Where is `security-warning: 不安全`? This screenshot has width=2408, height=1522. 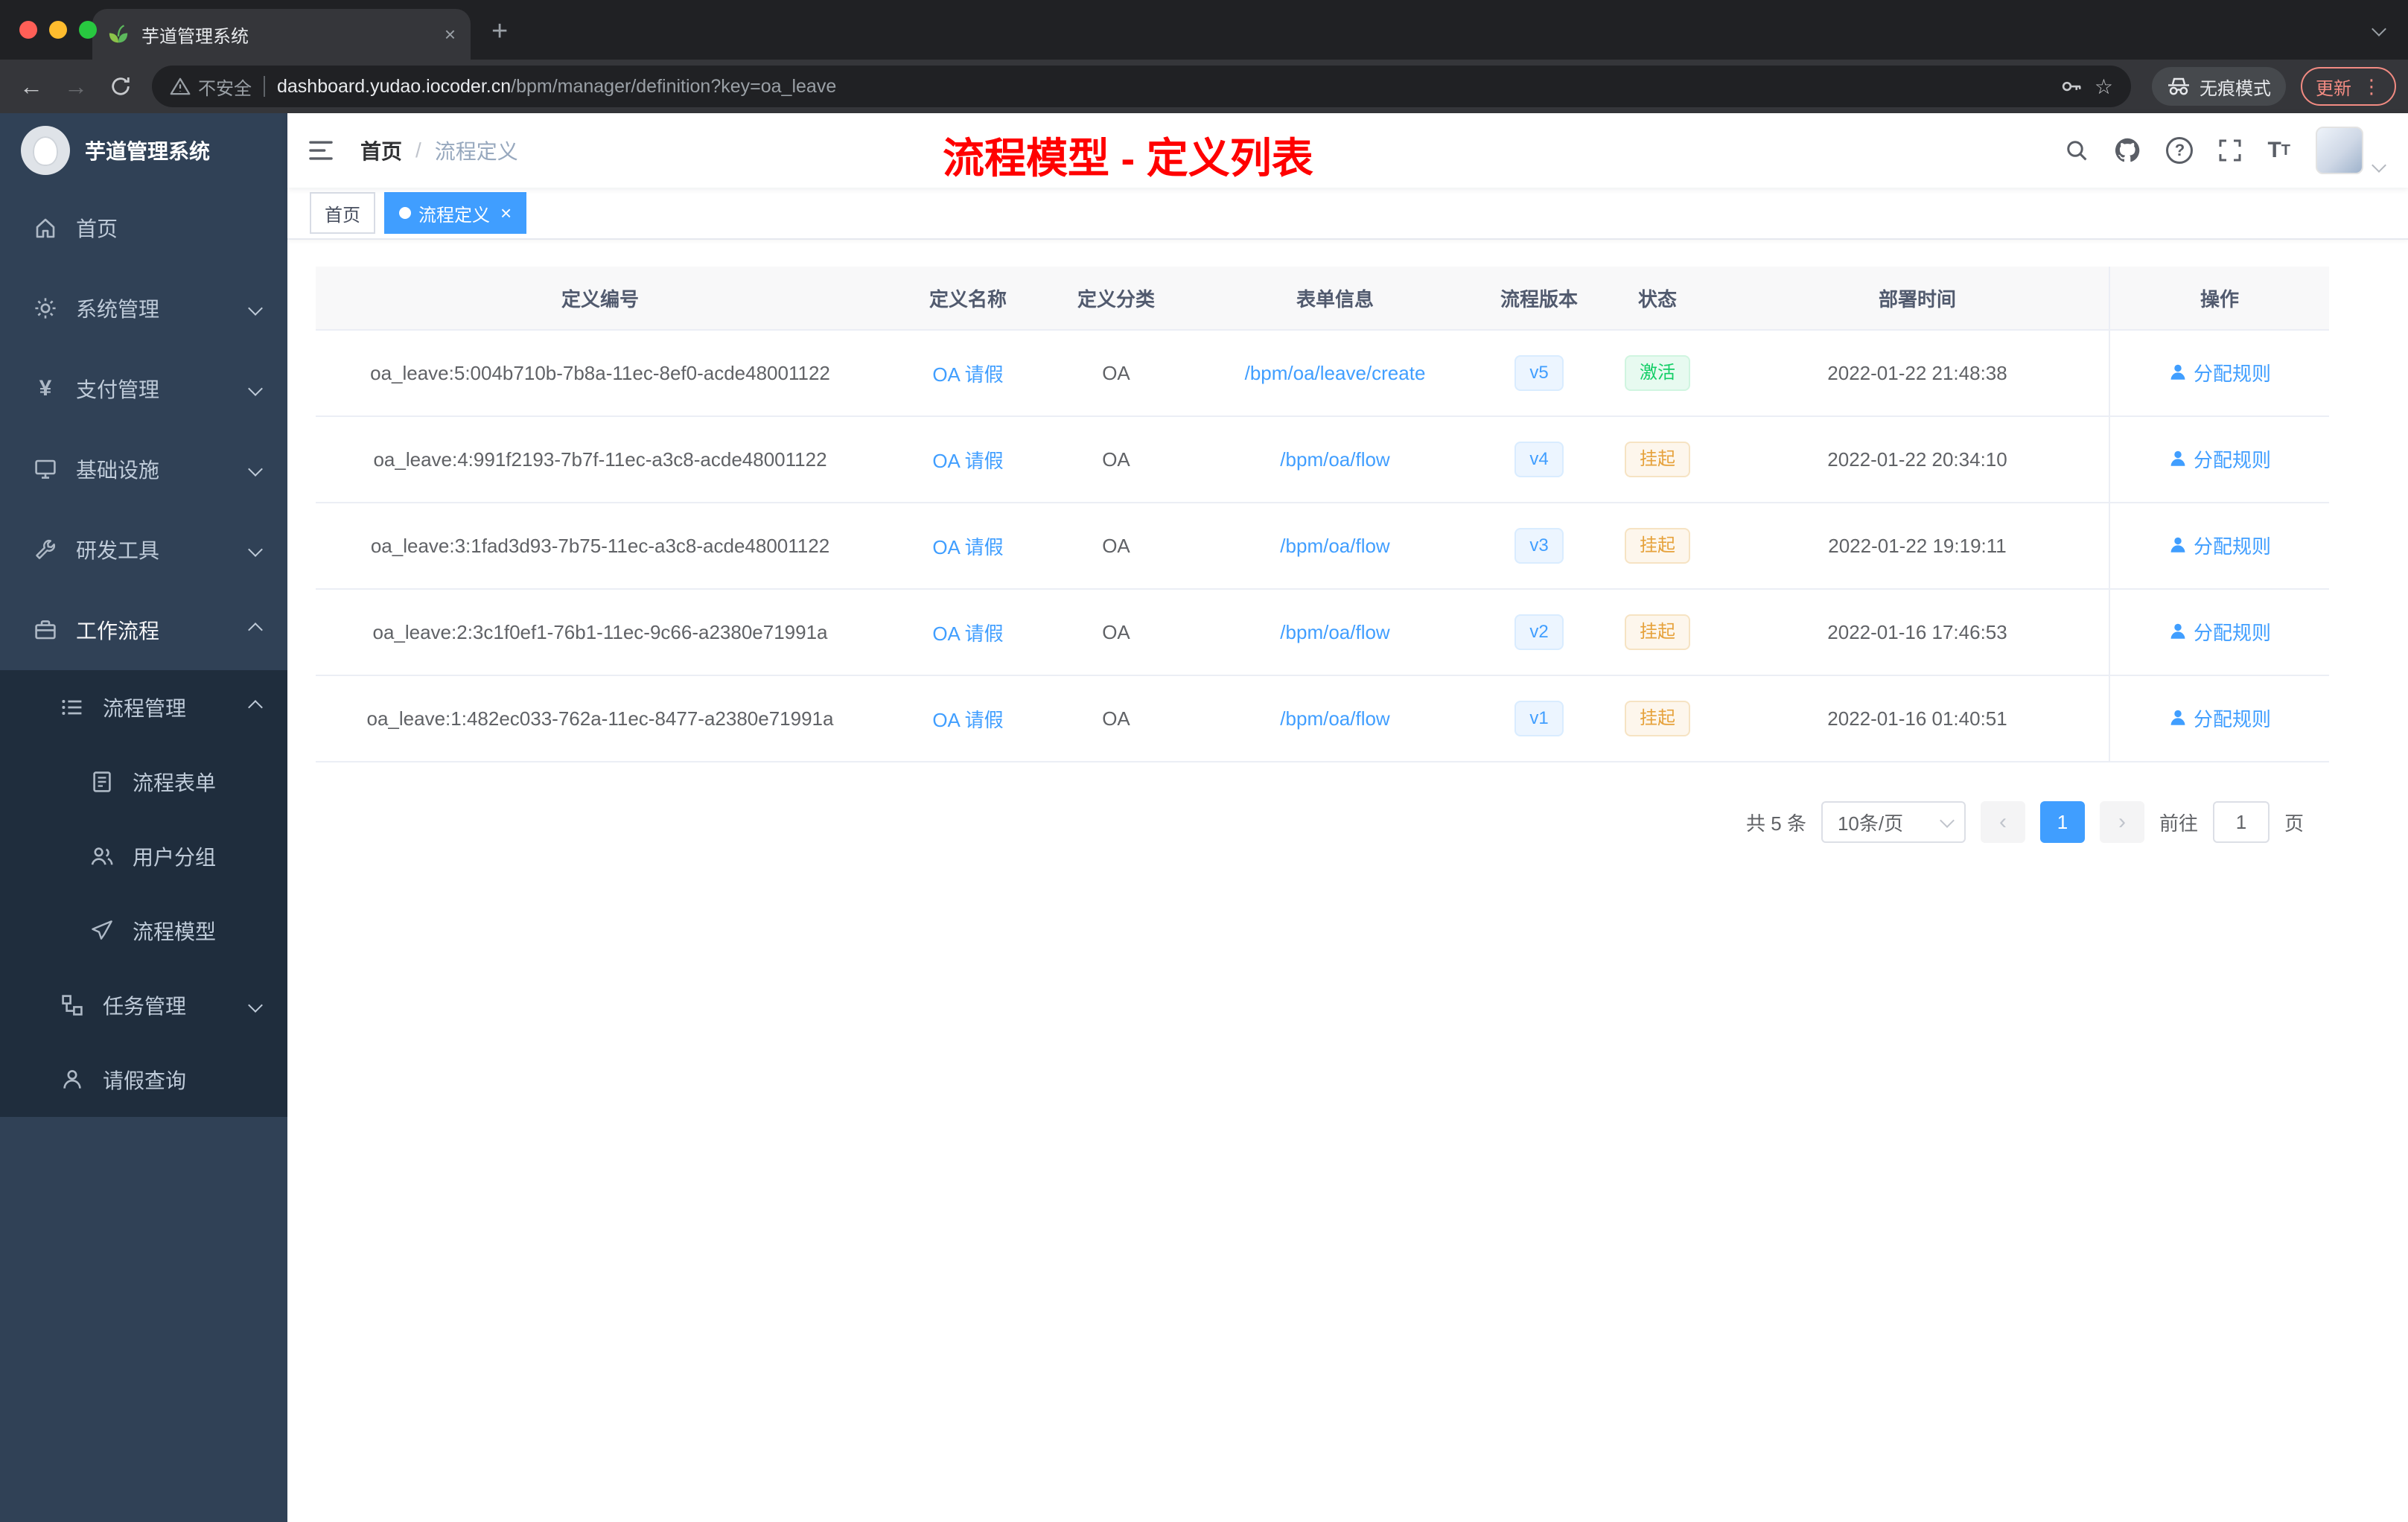 security-warning: 不安全 is located at coordinates (211, 87).